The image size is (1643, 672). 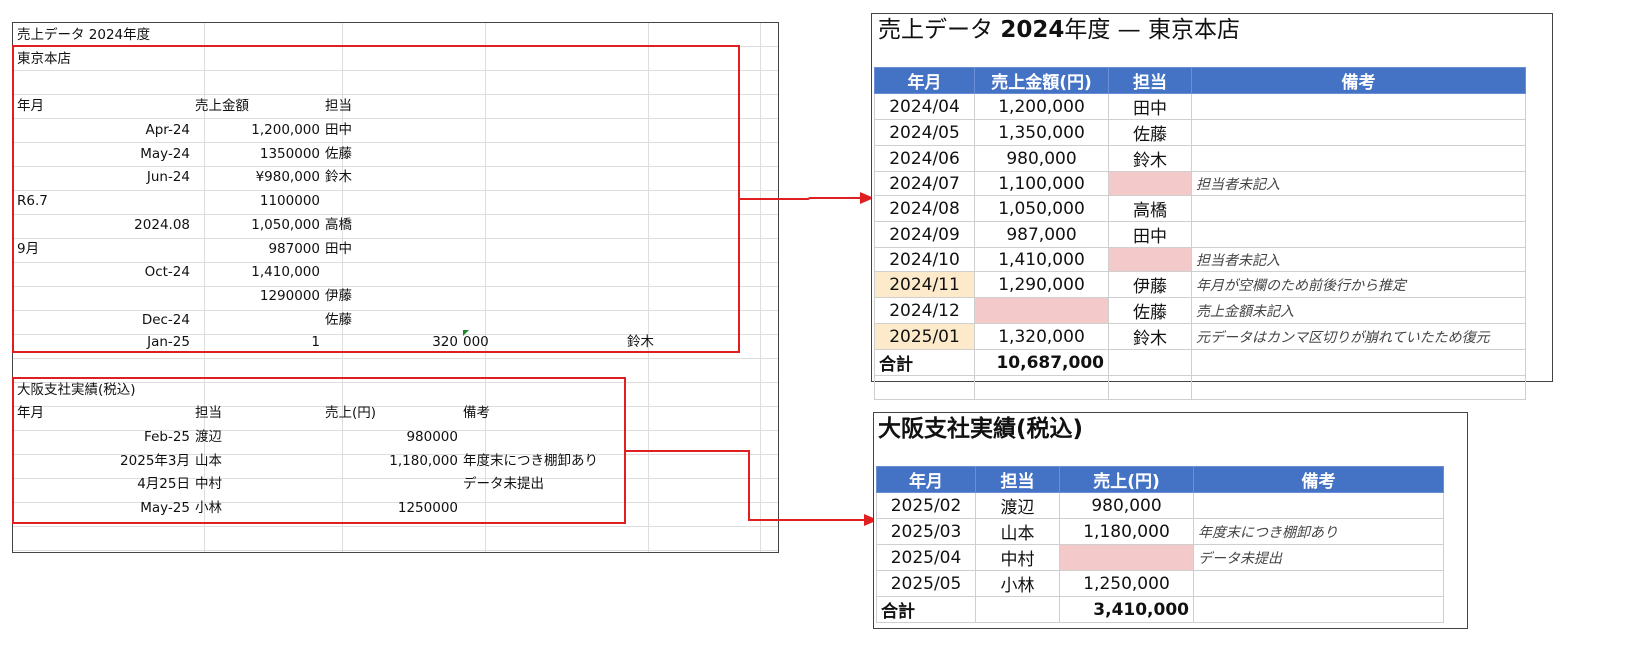 I want to click on amount-cell: 1,290,000, so click(x=1041, y=284).